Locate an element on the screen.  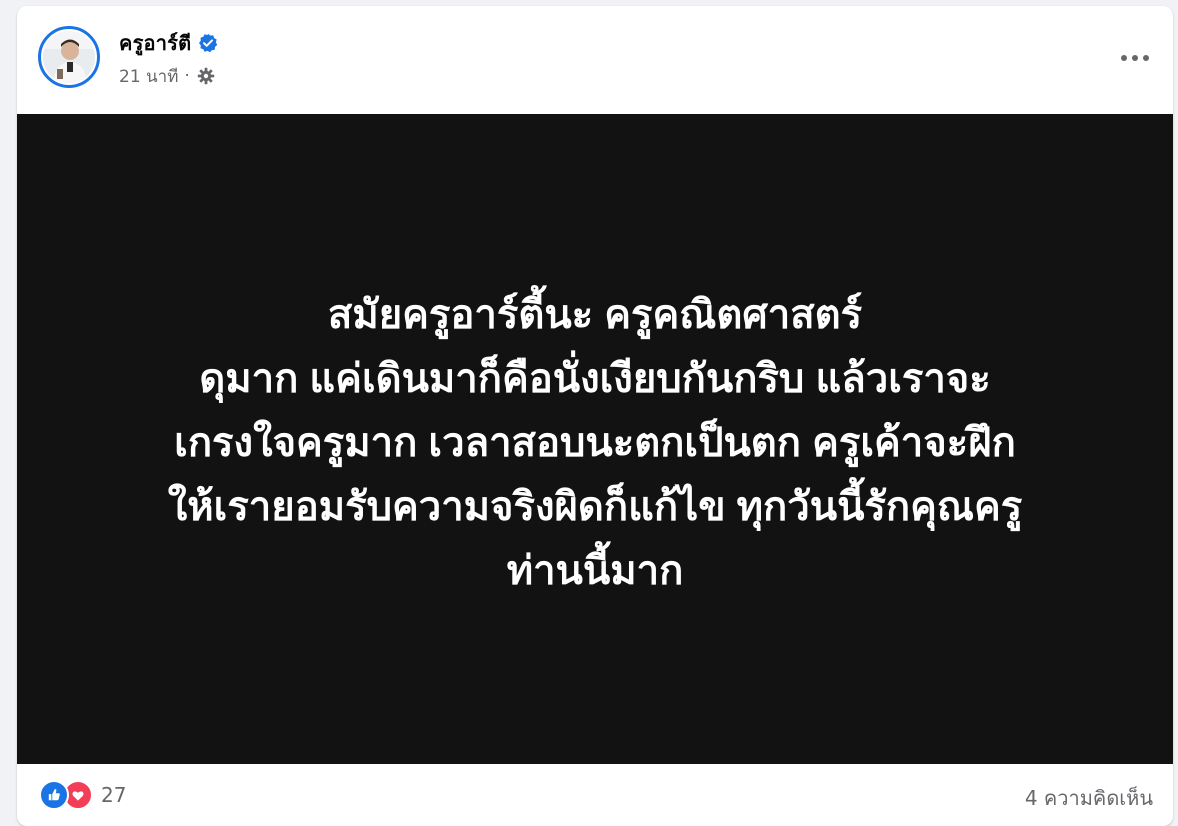
avatar-image is located at coordinates (69, 57).